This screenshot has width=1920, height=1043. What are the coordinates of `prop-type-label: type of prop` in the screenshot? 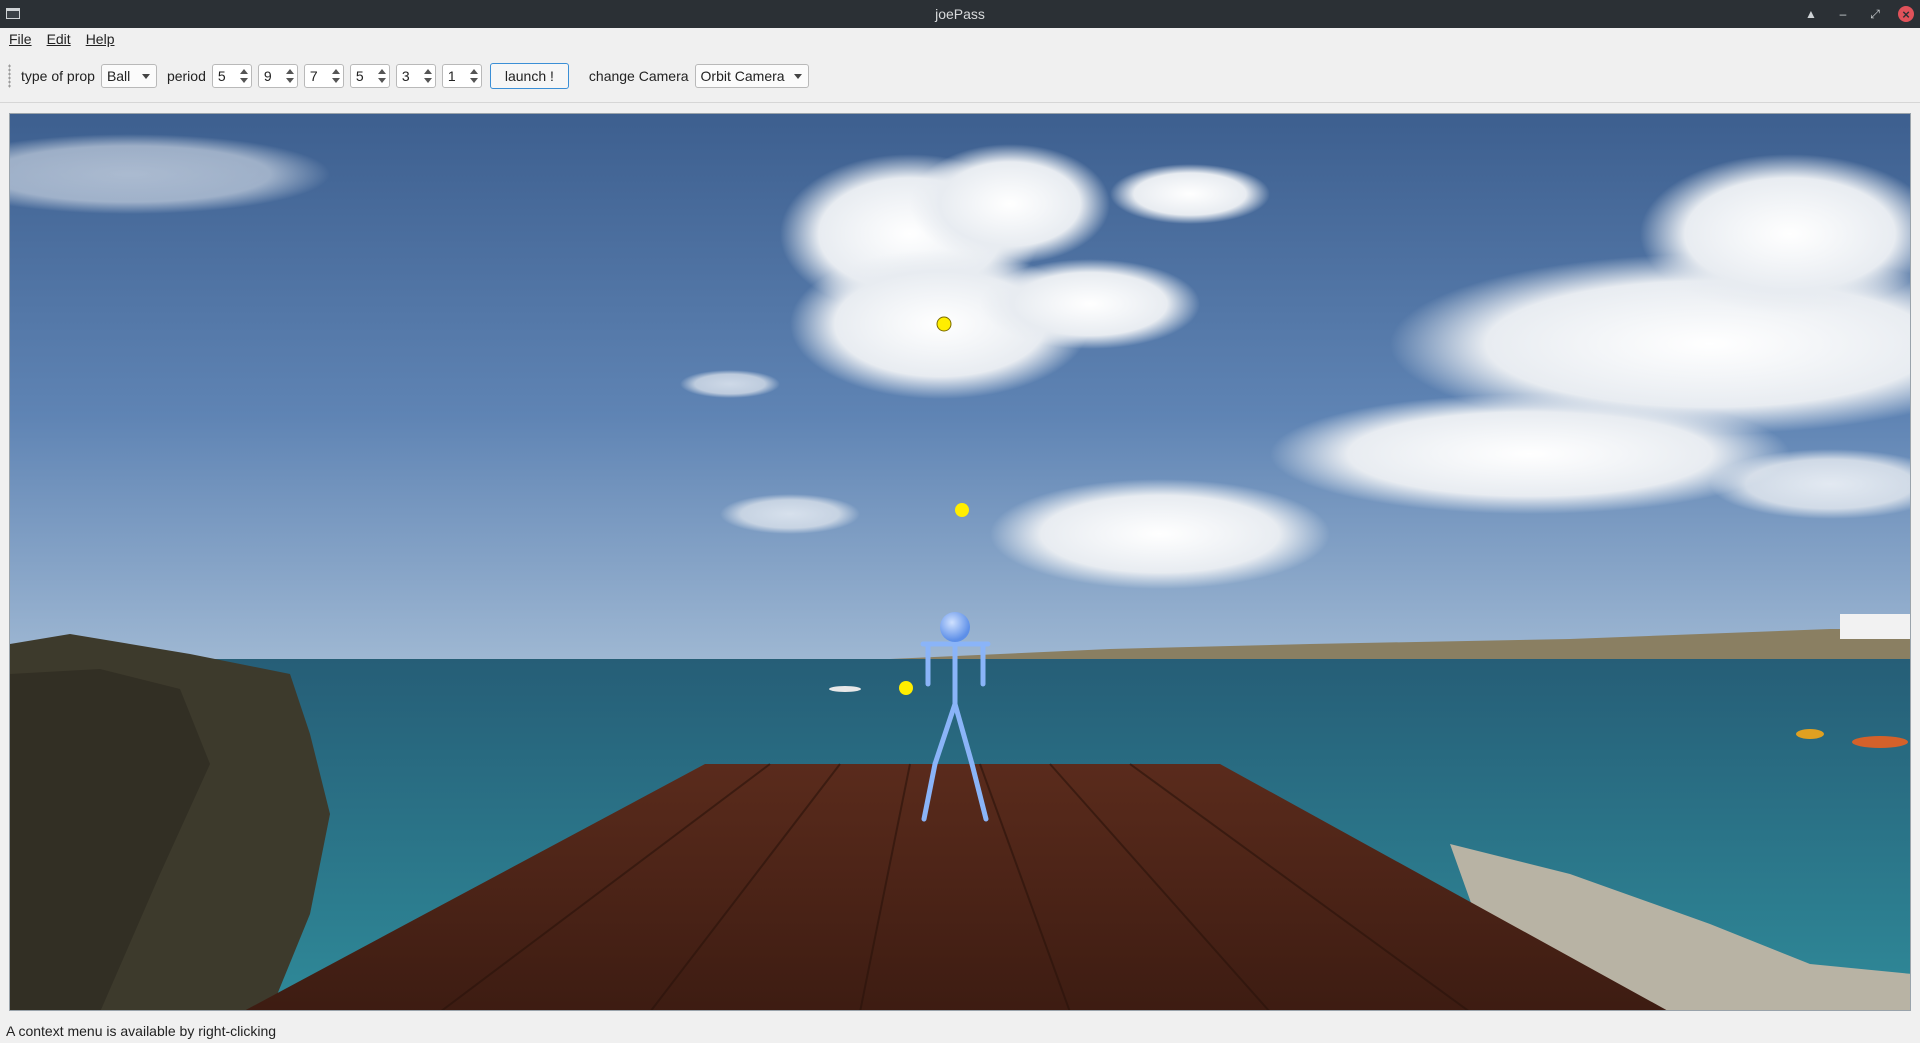 It's located at (58, 76).